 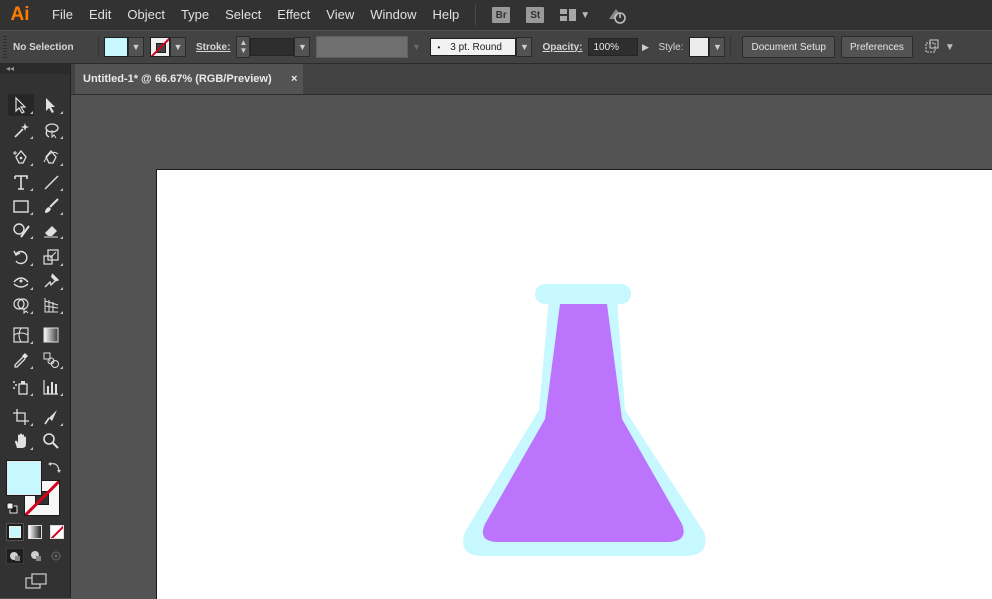 I want to click on stroke-weight-dropdown: ▼, so click(x=302, y=47).